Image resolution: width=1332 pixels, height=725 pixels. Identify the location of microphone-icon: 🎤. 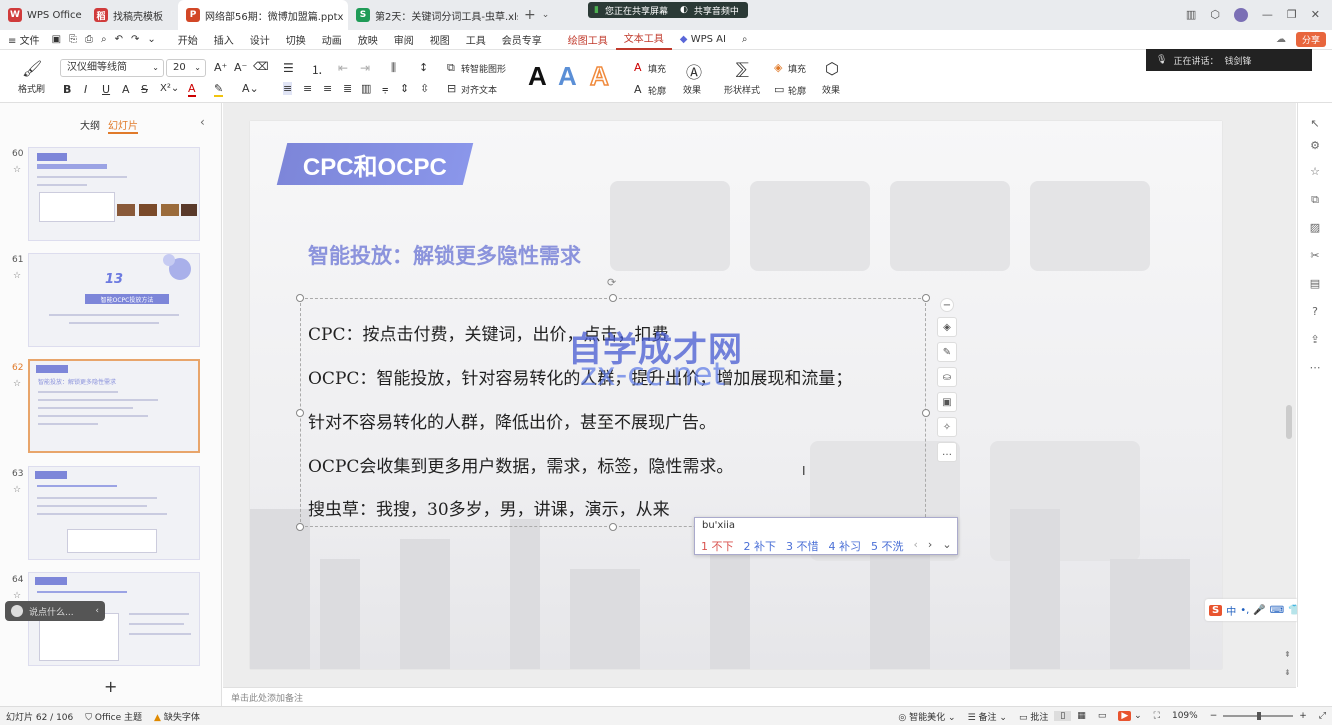
(1259, 610).